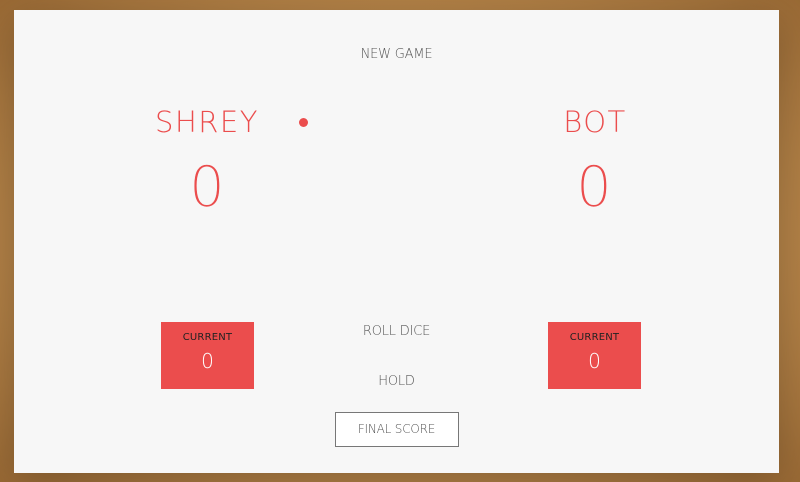  Describe the element at coordinates (594, 337) in the screenshot. I see `player-1-current-label: CURRENT` at that location.